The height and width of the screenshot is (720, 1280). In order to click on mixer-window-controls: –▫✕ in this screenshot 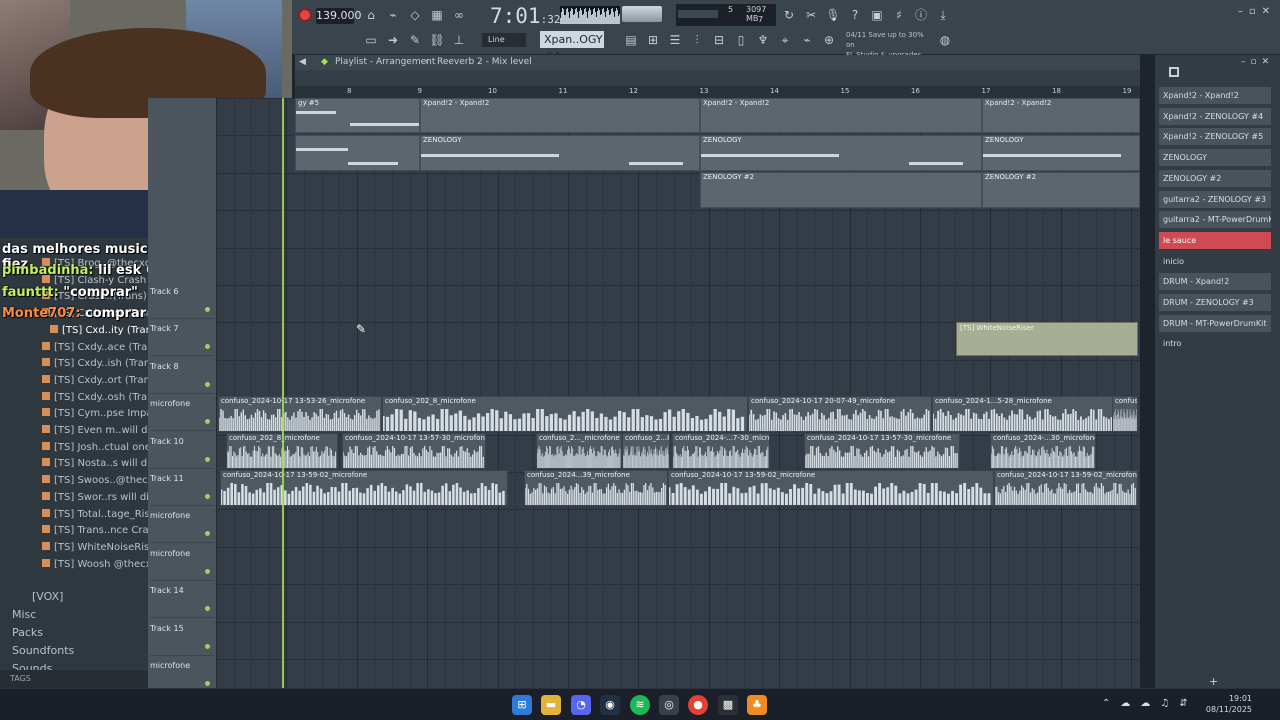, I will do `click(1257, 62)`.